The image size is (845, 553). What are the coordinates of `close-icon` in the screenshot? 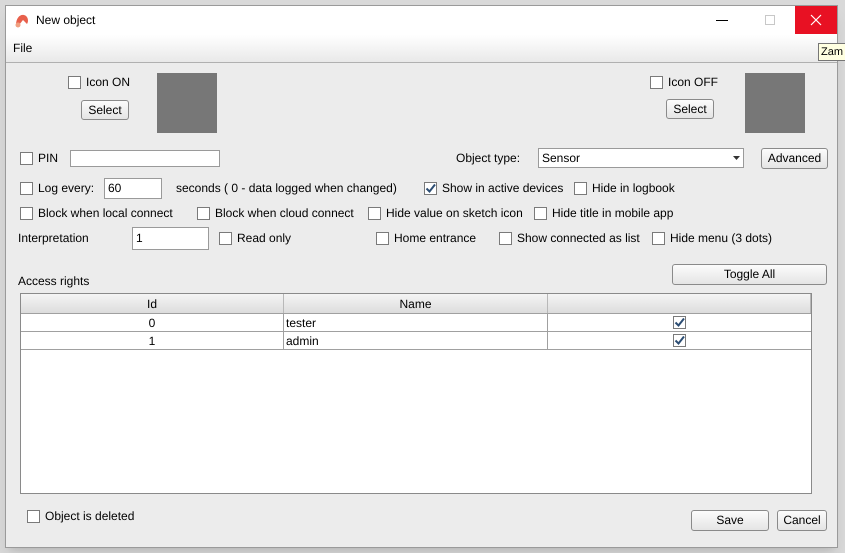 It's located at (816, 20).